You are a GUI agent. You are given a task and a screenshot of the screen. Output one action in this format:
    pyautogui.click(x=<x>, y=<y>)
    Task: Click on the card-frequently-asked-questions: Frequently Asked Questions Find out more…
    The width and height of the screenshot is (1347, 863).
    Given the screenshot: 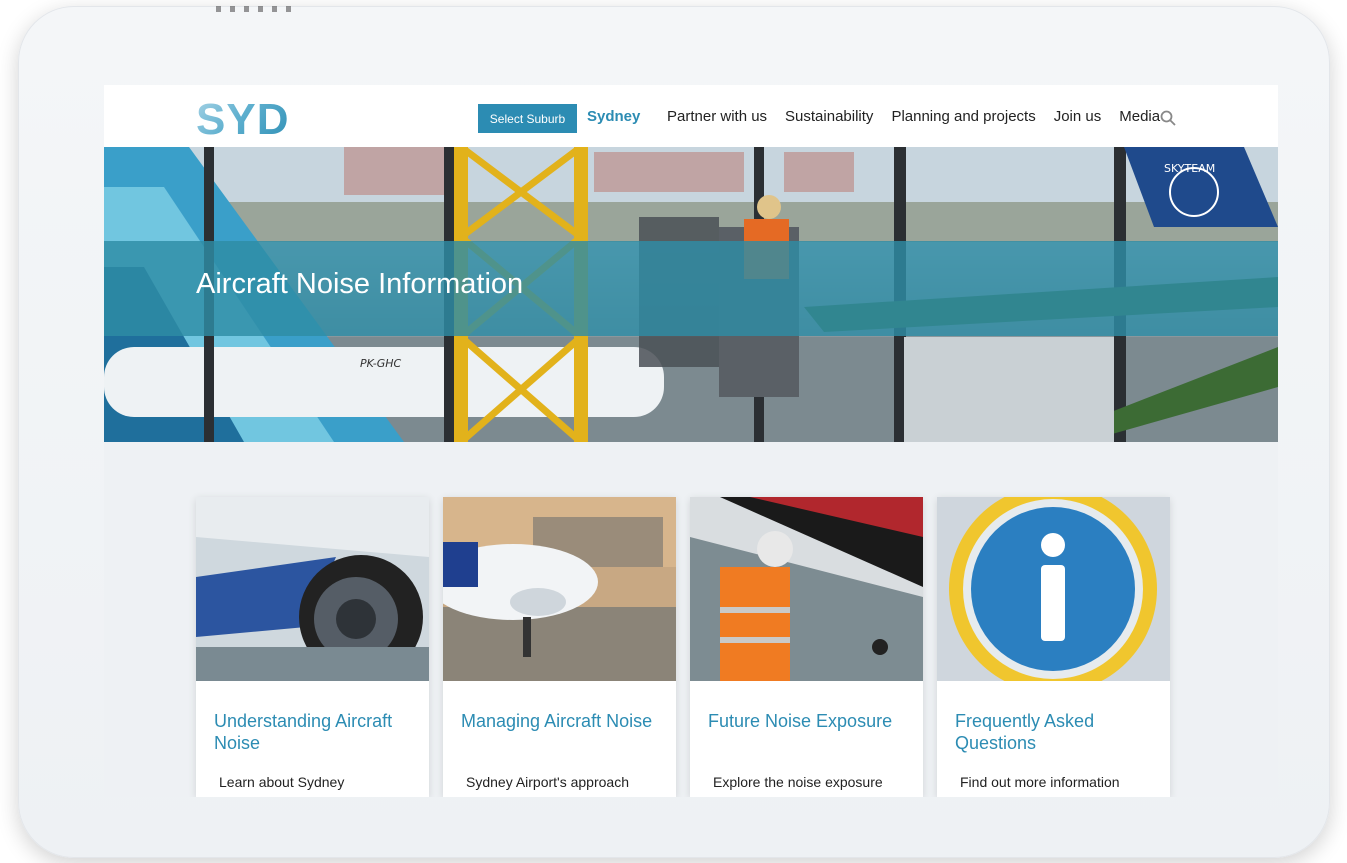 What is the action you would take?
    pyautogui.click(x=1053, y=647)
    